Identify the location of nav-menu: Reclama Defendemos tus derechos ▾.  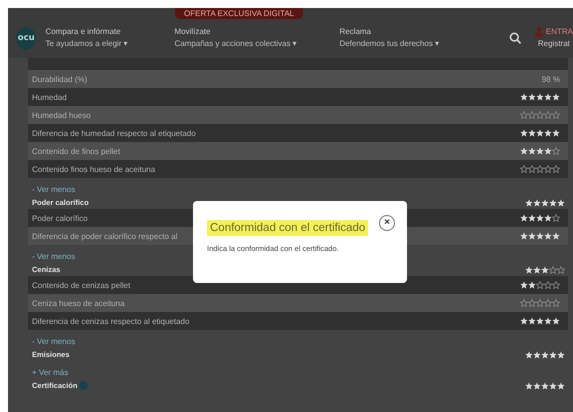
(420, 38).